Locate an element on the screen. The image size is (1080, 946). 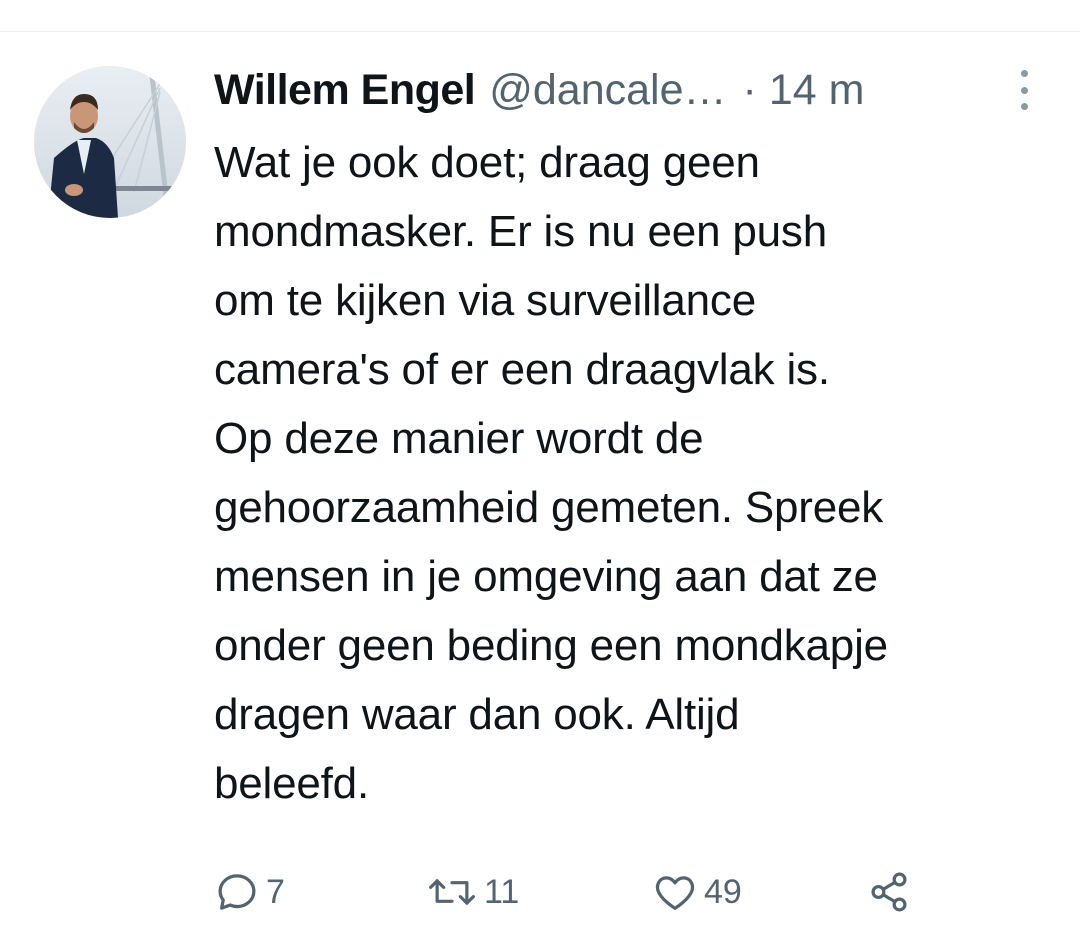
like-button: 49 is located at coordinates (697, 892).